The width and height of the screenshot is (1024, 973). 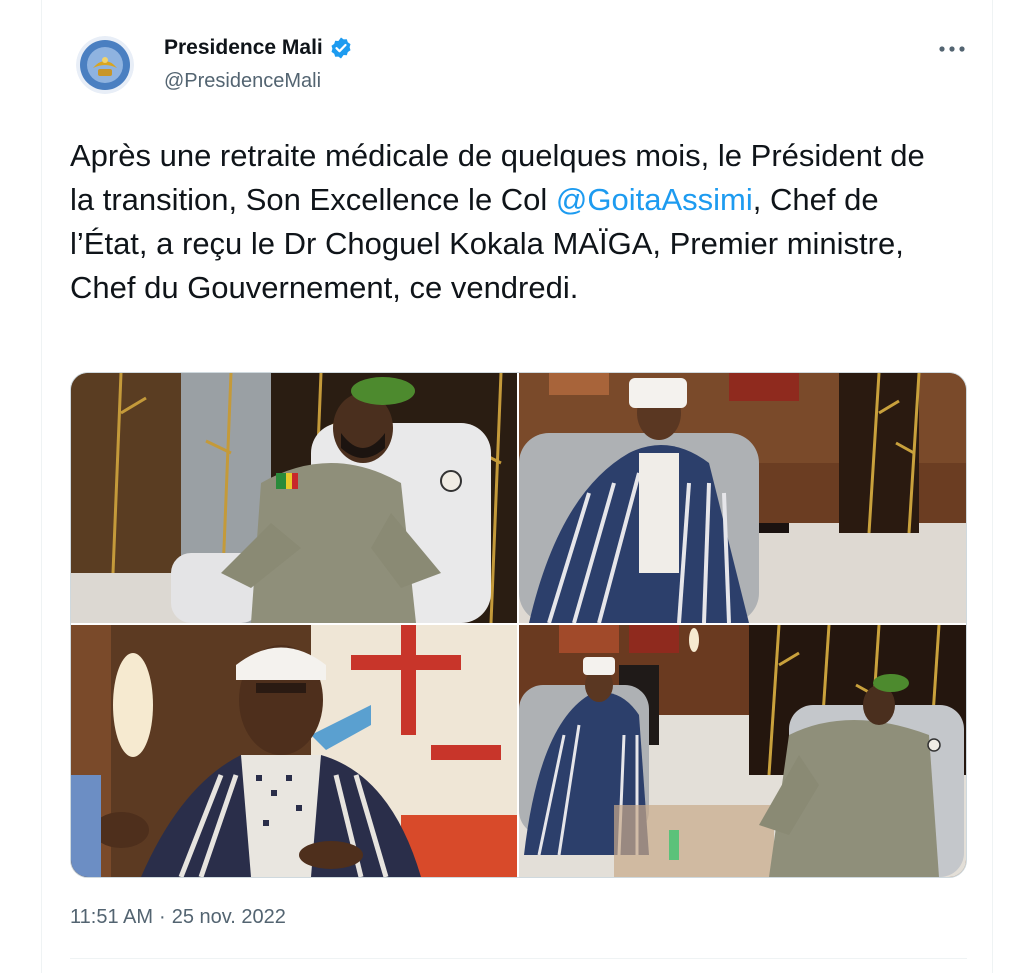 What do you see at coordinates (242, 81) in the screenshot?
I see `author-handle: @PresidenceMali` at bounding box center [242, 81].